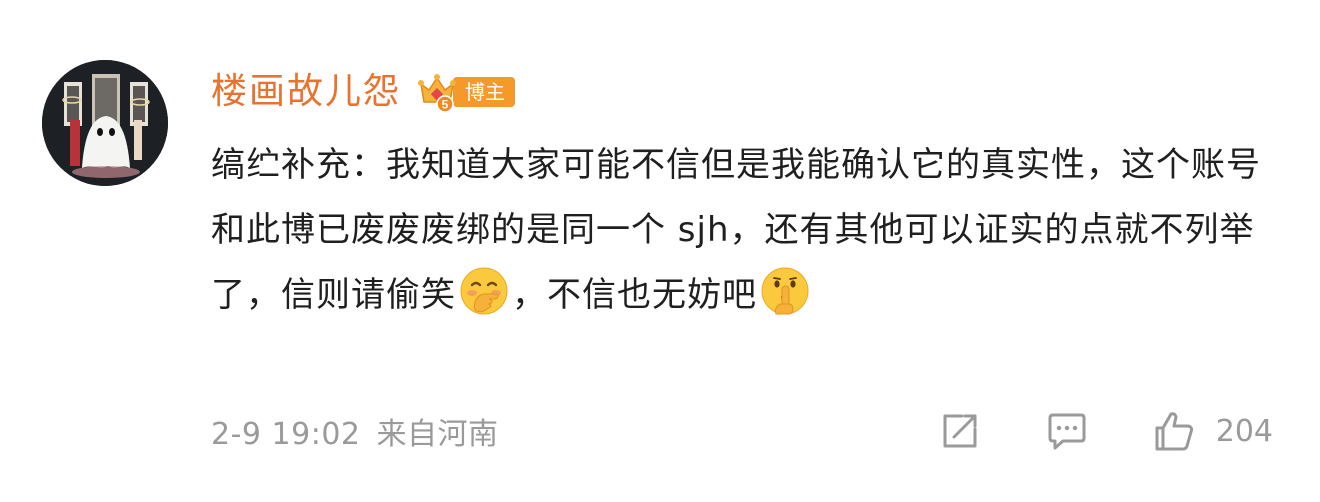 This screenshot has width=1320, height=502. Describe the element at coordinates (1067, 431) in the screenshot. I see `comment-icon` at that location.